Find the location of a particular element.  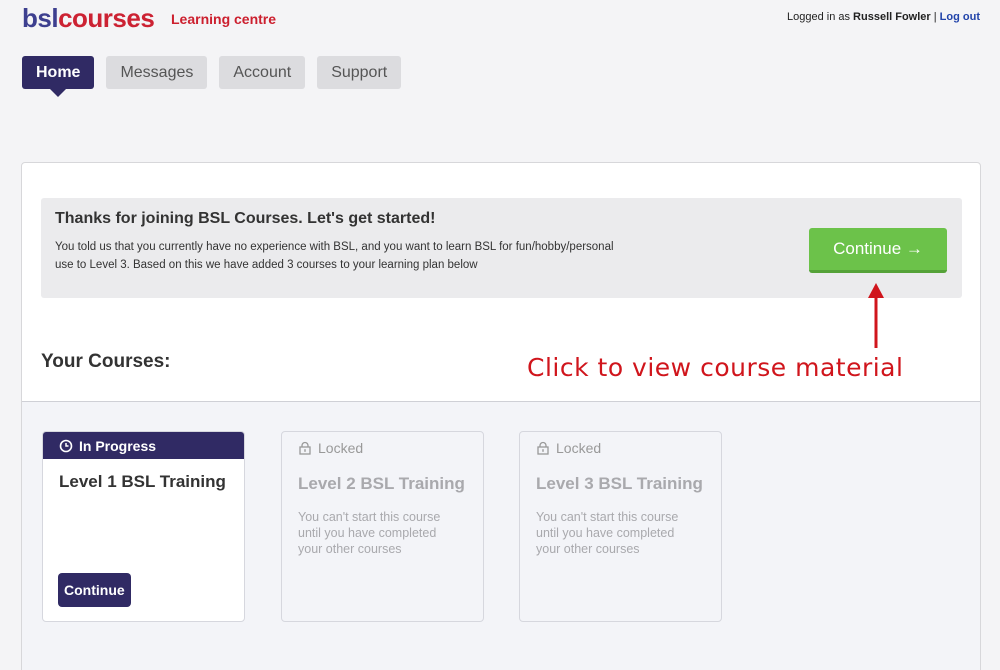

course-continue-button: Continue is located at coordinates (94, 590).